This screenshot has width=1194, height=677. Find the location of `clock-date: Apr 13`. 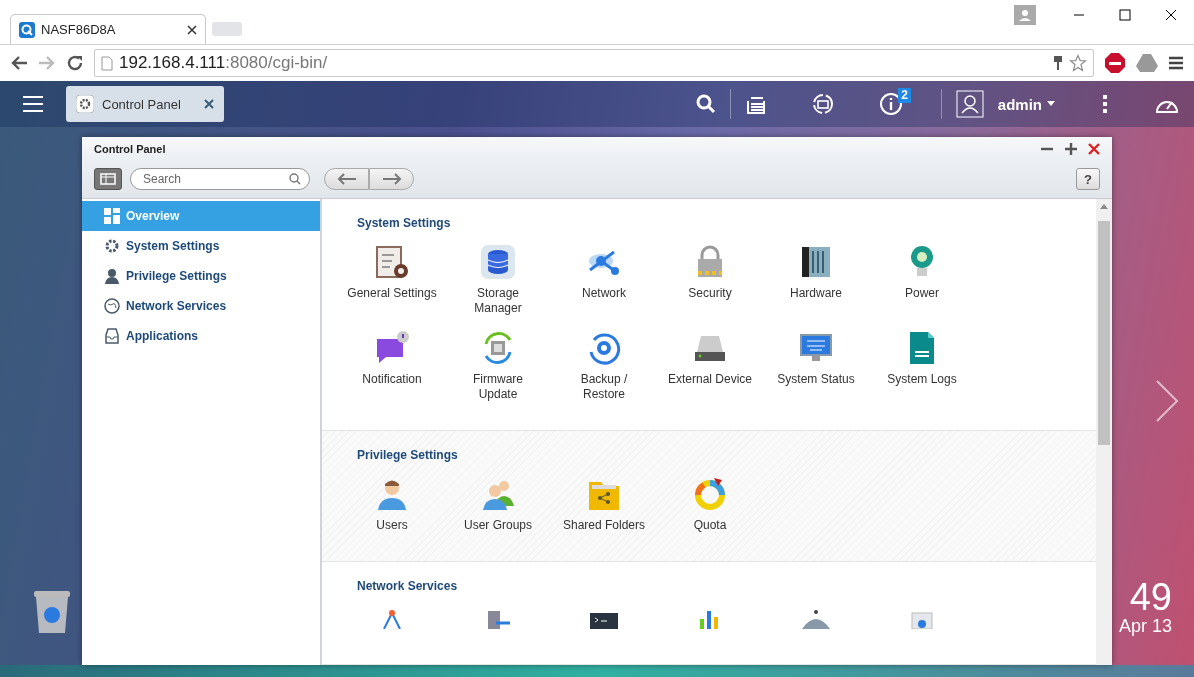

clock-date: Apr 13 is located at coordinates (1145, 626).